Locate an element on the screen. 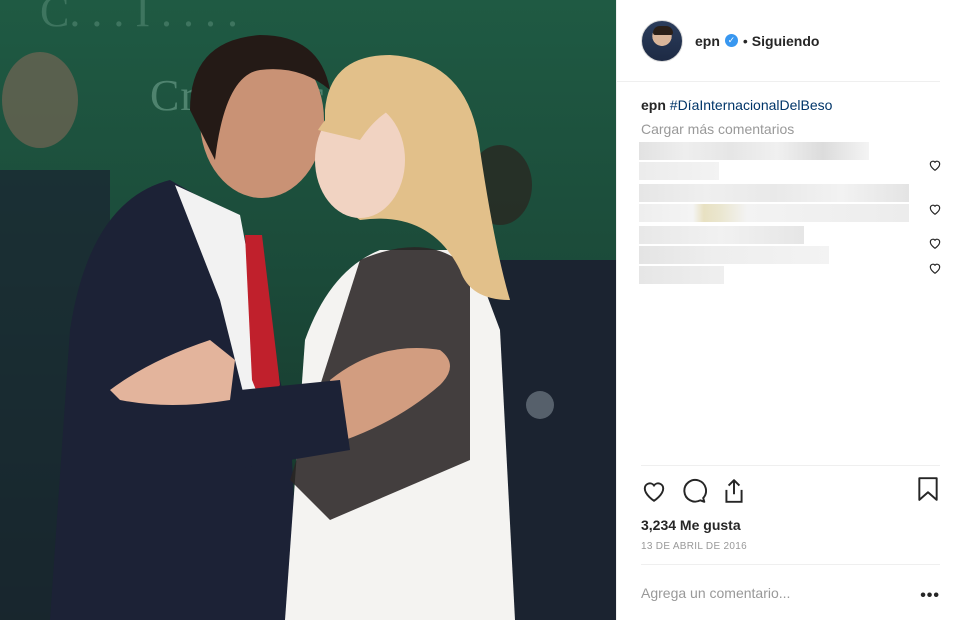 The height and width of the screenshot is (620, 956). blurred-comment-2b is located at coordinates (774, 213).